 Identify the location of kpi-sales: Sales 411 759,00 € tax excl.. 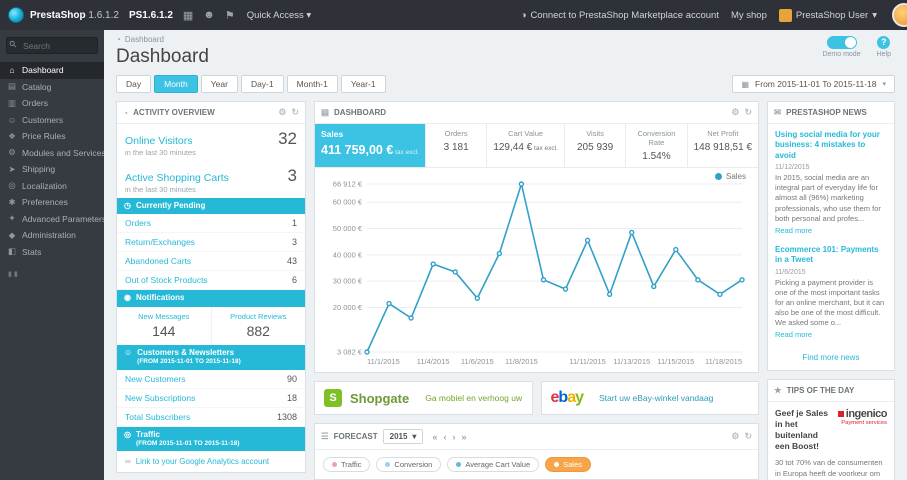
(370, 145).